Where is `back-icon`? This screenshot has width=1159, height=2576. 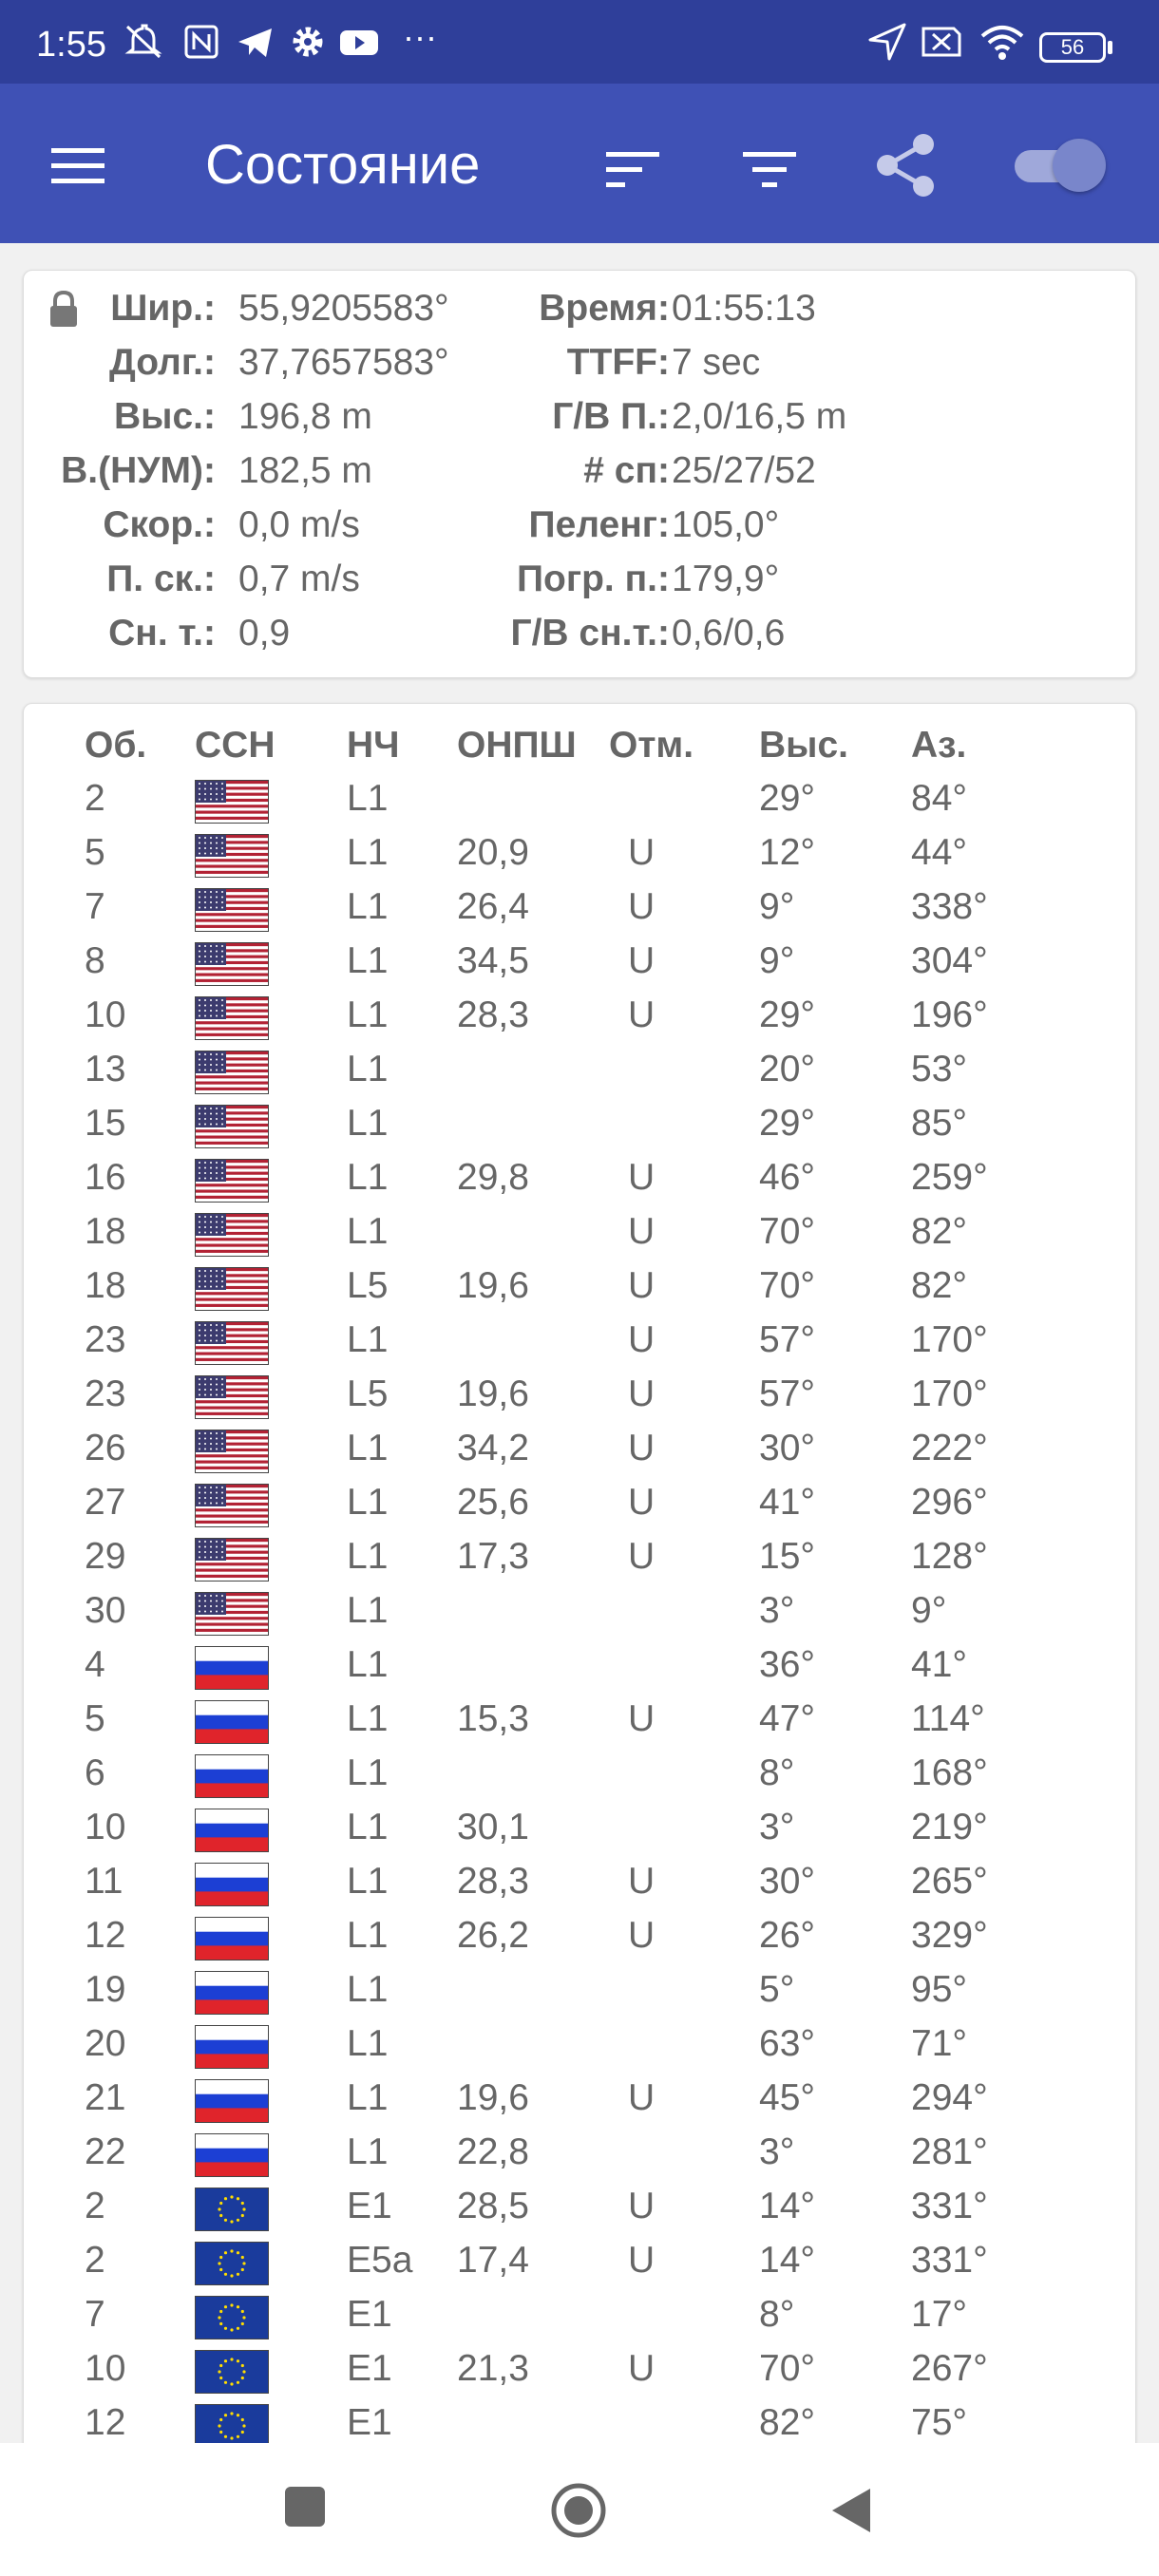 back-icon is located at coordinates (851, 2510).